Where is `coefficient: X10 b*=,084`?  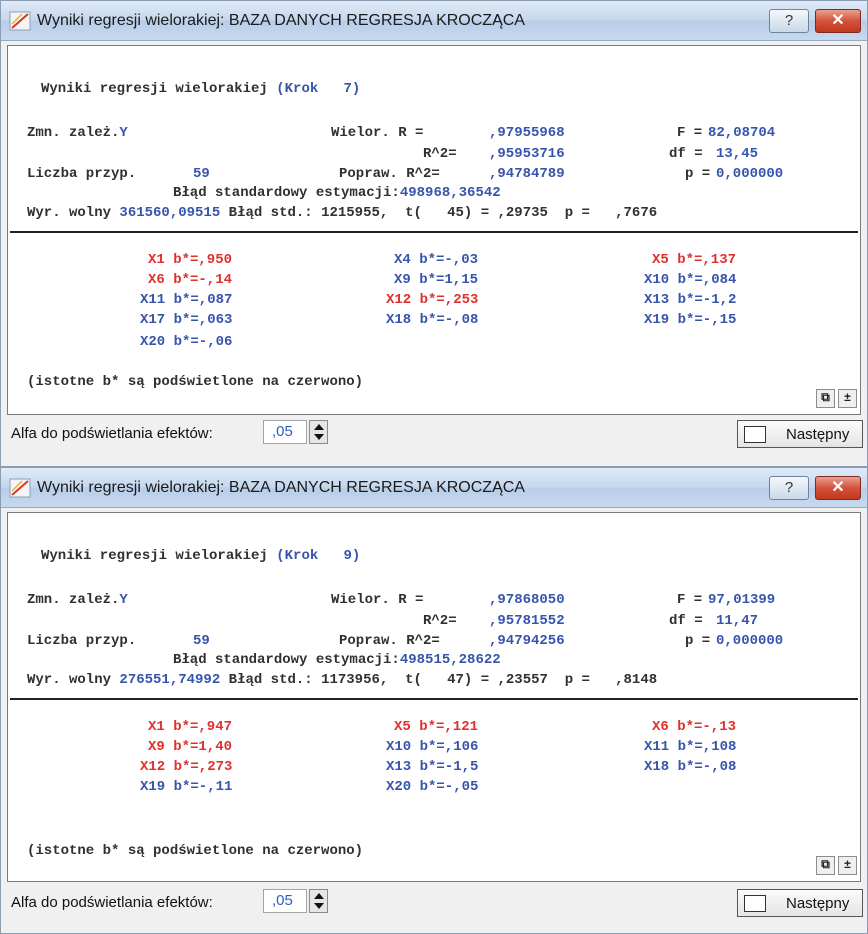 coefficient: X10 b*=,084 is located at coordinates (690, 280).